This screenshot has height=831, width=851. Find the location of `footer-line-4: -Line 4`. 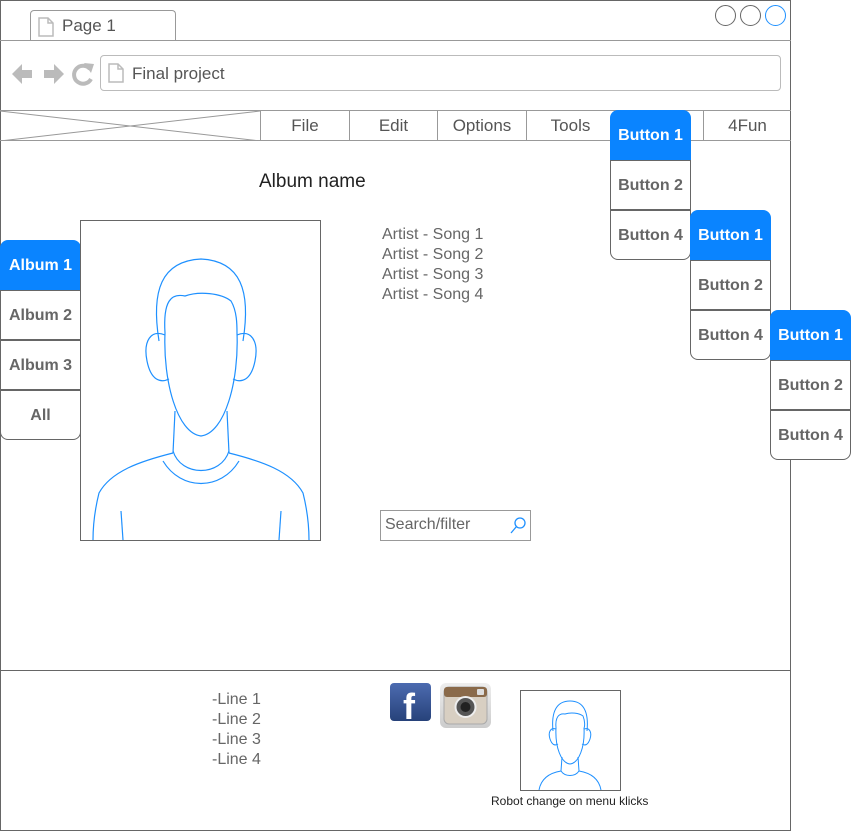

footer-line-4: -Line 4 is located at coordinates (236, 759).